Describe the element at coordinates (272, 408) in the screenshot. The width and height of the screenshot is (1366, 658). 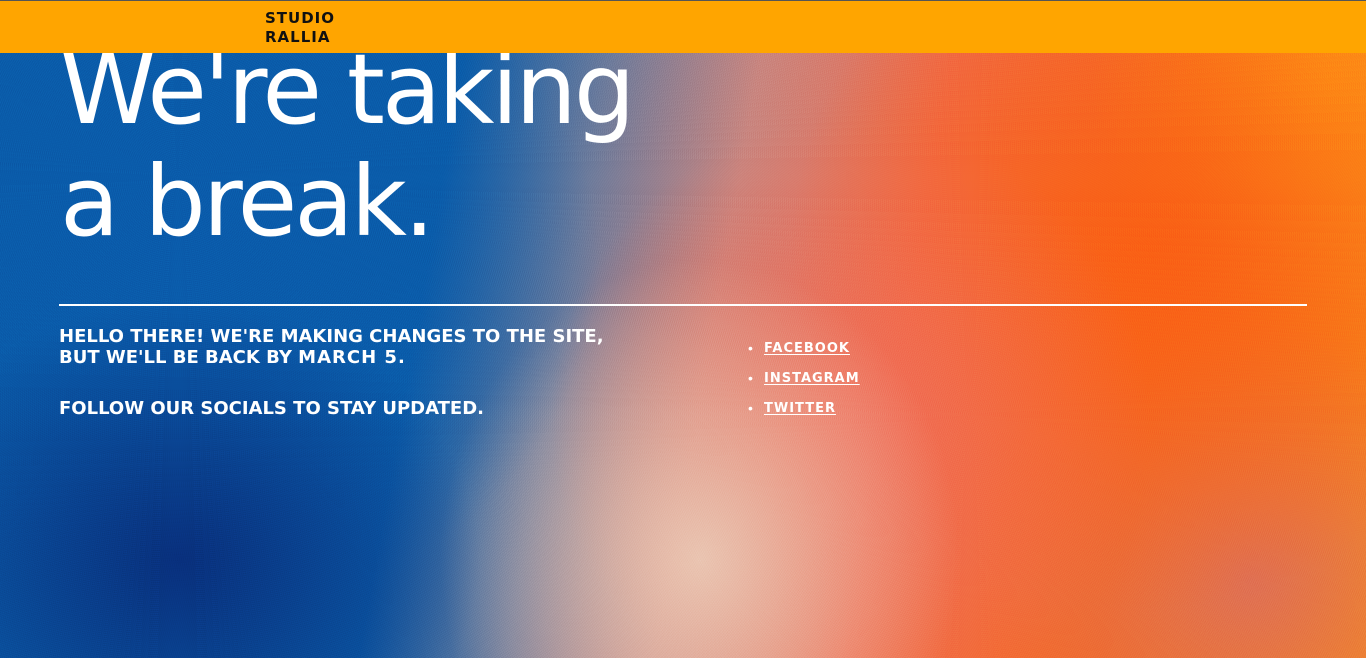
I see `follow-socials-text: FOLLOW OUR SOCIALS TO STAY UPDATED.` at that location.